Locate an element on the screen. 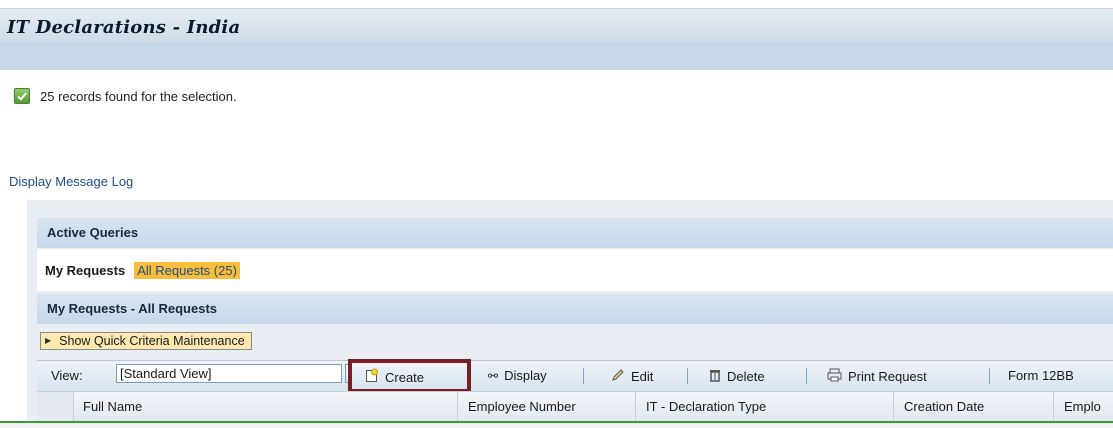  title-bar: IT Declarations - India is located at coordinates (556, 25).